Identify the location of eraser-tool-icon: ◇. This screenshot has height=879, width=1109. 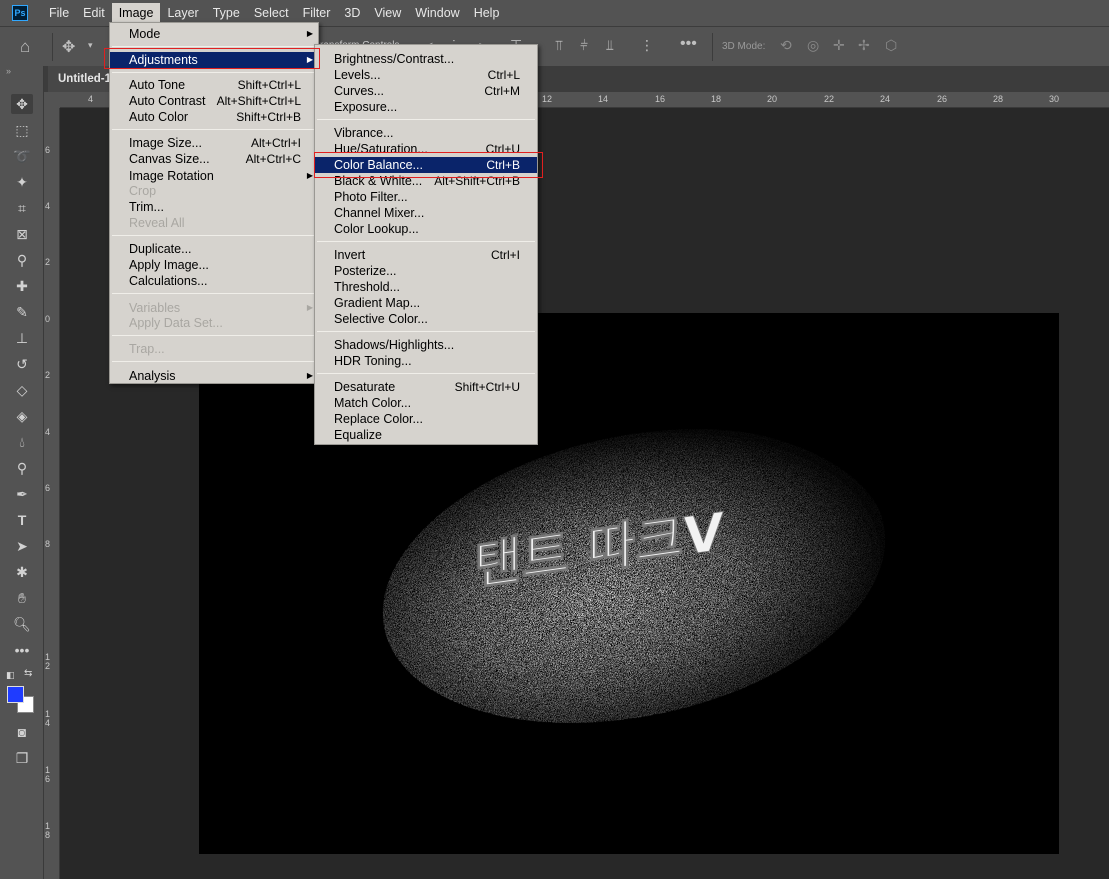
(22, 390).